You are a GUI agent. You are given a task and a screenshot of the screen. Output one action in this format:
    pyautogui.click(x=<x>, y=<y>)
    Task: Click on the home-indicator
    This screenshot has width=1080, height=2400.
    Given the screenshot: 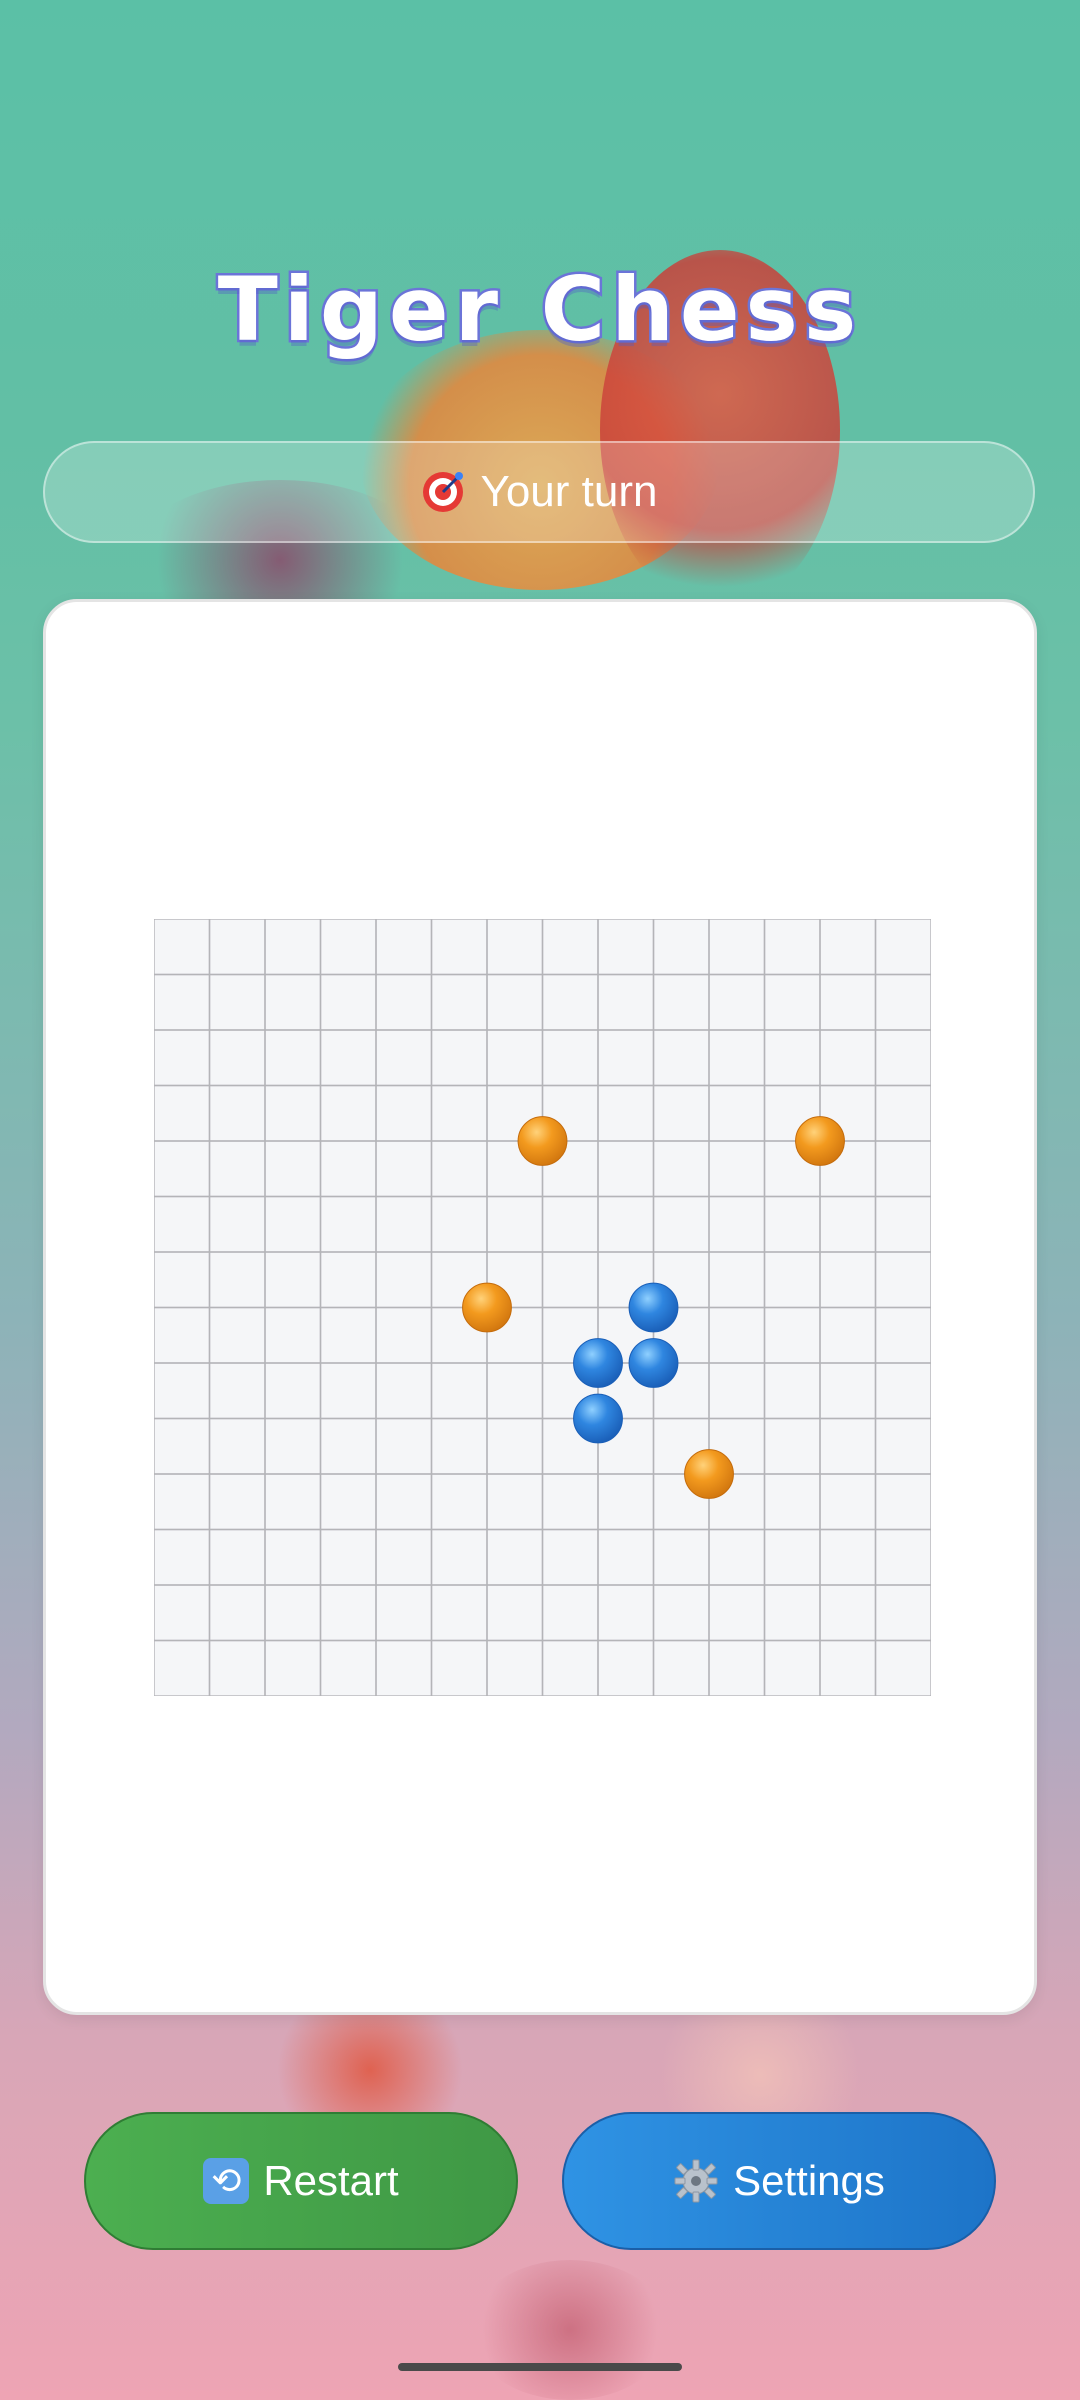 What is the action you would take?
    pyautogui.click(x=540, y=2367)
    